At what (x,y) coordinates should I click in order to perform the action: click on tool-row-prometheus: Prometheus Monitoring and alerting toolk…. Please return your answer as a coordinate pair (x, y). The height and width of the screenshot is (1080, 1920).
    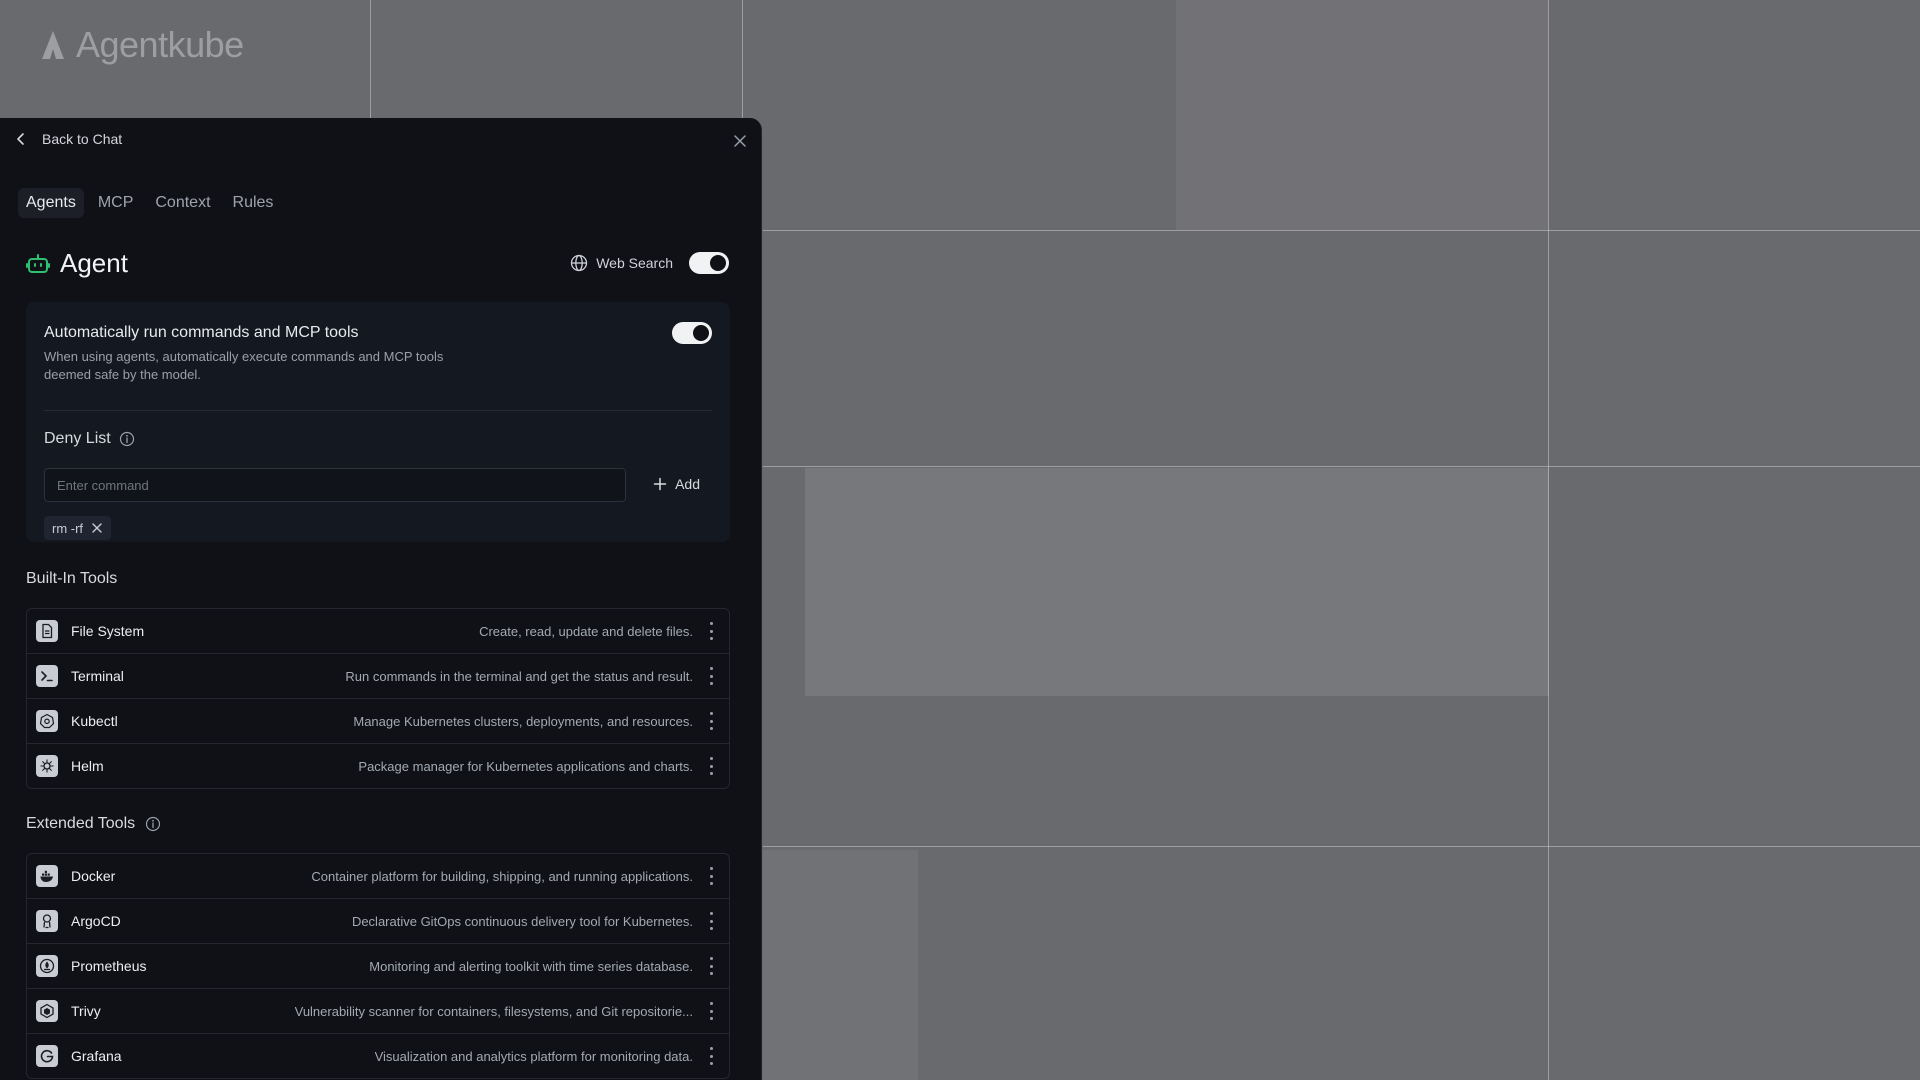
    Looking at the image, I should click on (378, 966).